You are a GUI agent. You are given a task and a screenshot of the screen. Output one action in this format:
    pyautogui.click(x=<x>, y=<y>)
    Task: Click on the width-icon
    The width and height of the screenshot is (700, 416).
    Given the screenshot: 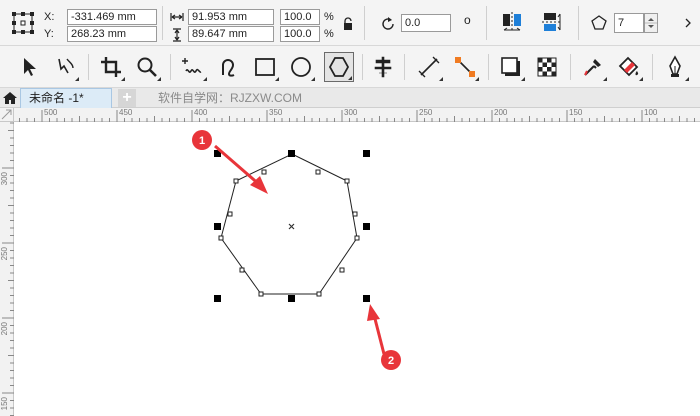 What is the action you would take?
    pyautogui.click(x=177, y=17)
    